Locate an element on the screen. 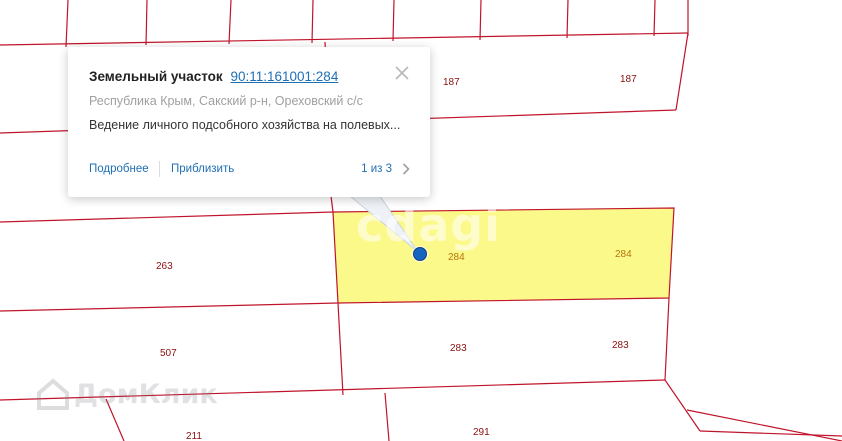 This screenshot has height=441, width=842. cadastral-number-link: 90:11:161001:284 is located at coordinates (284, 76).